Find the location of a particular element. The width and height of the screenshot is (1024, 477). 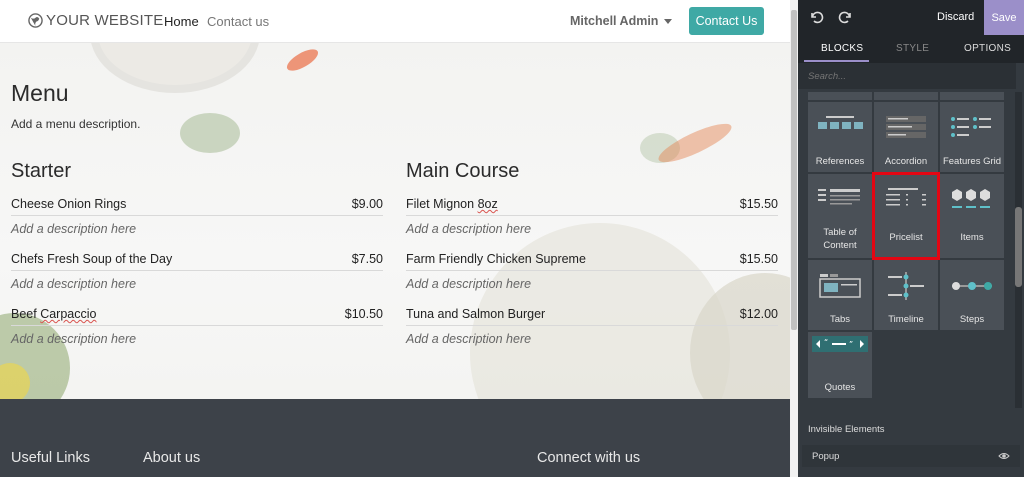

item-name: Tuna and Salmon Burger is located at coordinates (476, 314).